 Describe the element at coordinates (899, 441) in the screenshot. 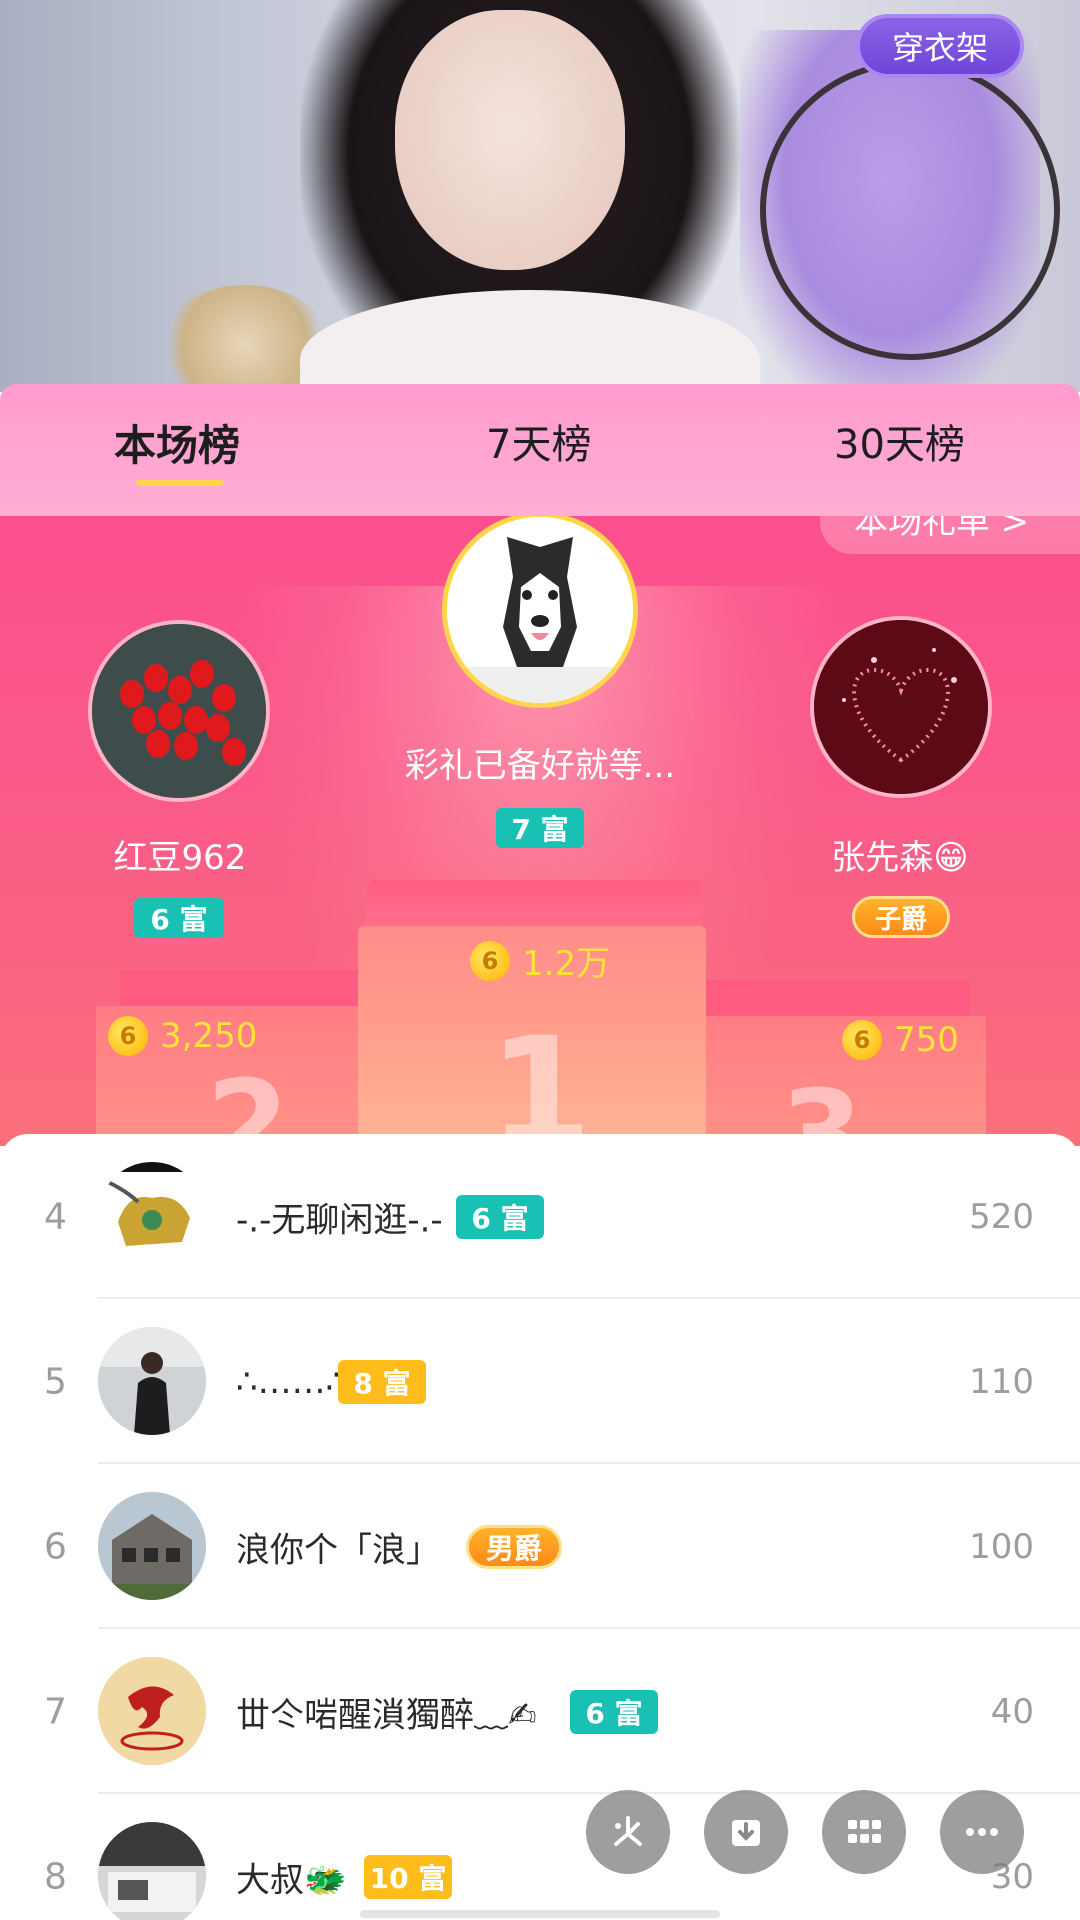

I see `tab-30-days: 30天榜` at that location.